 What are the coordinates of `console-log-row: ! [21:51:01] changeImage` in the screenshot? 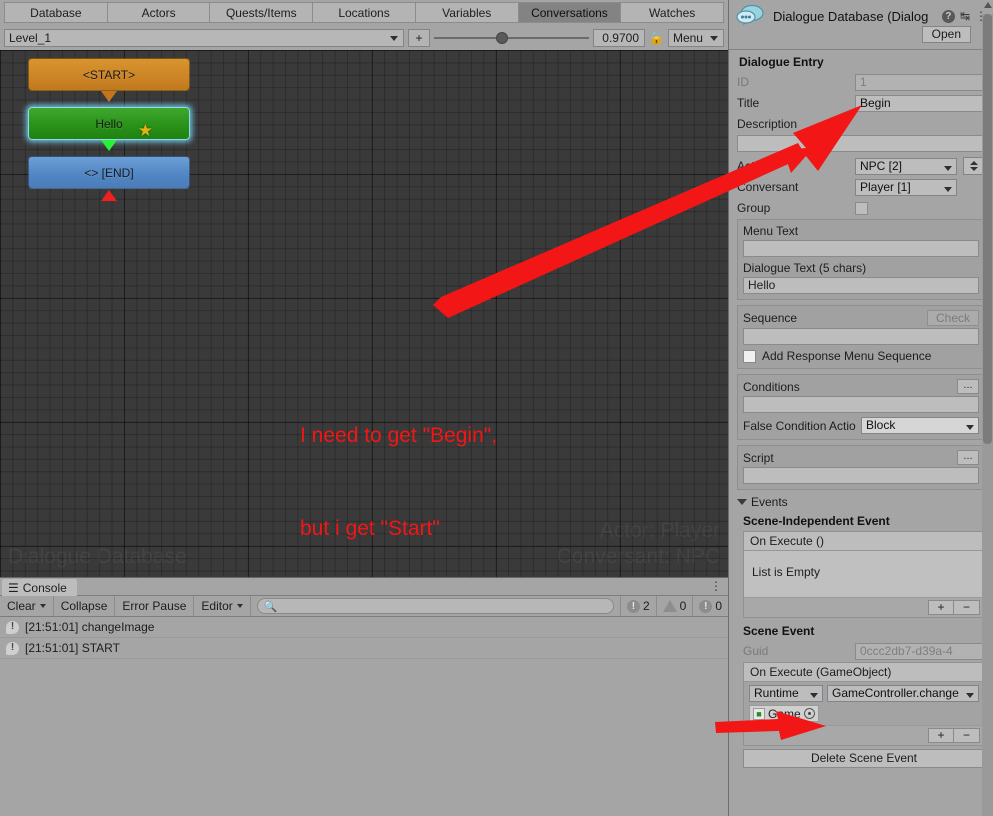 It's located at (364, 627).